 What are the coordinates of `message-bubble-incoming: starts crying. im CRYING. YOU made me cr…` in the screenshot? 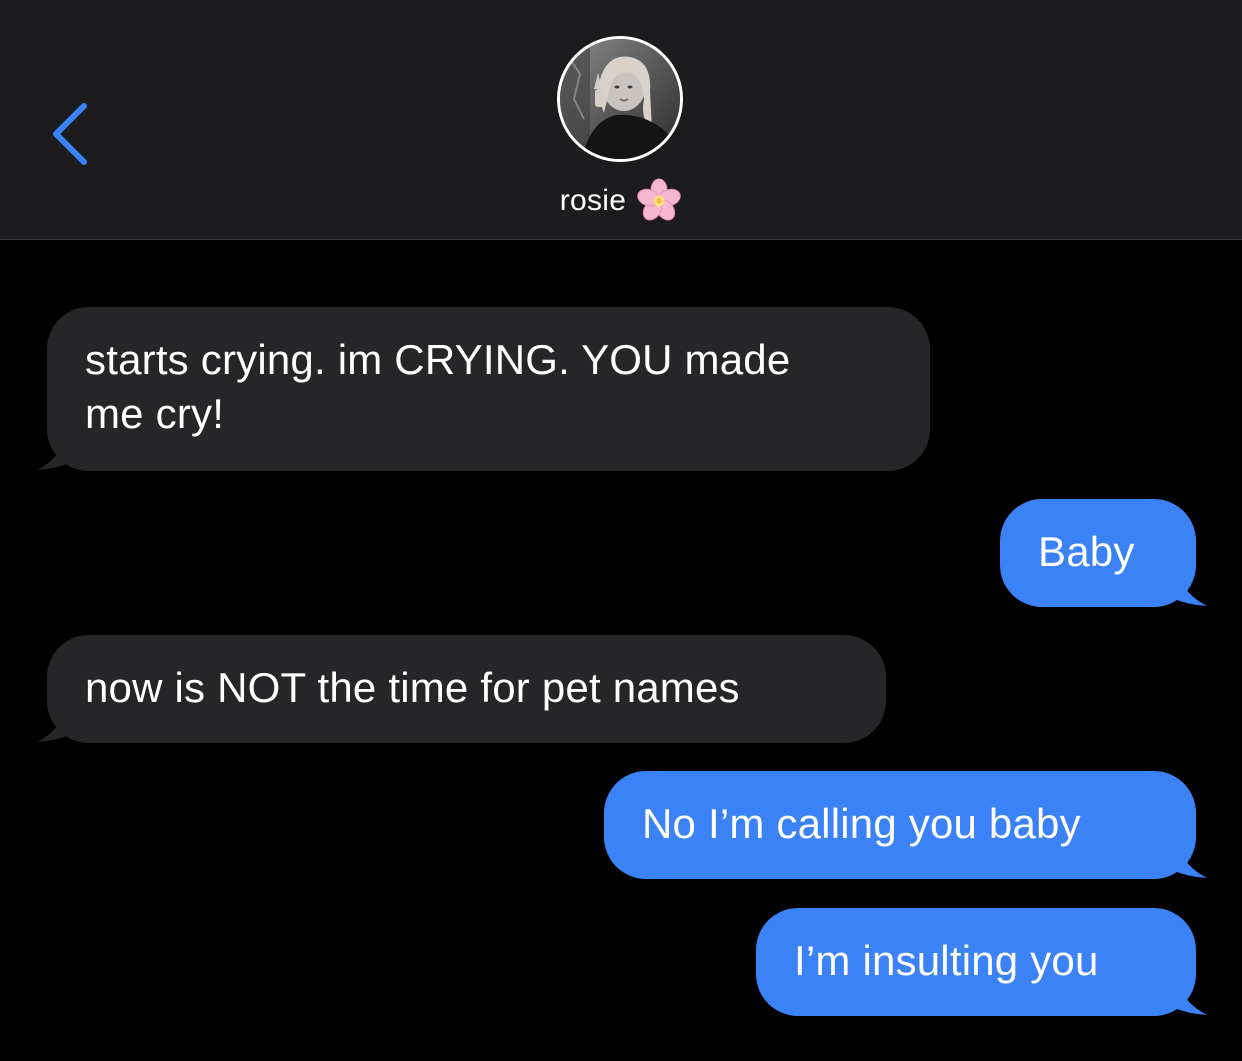 It's located at (488, 389).